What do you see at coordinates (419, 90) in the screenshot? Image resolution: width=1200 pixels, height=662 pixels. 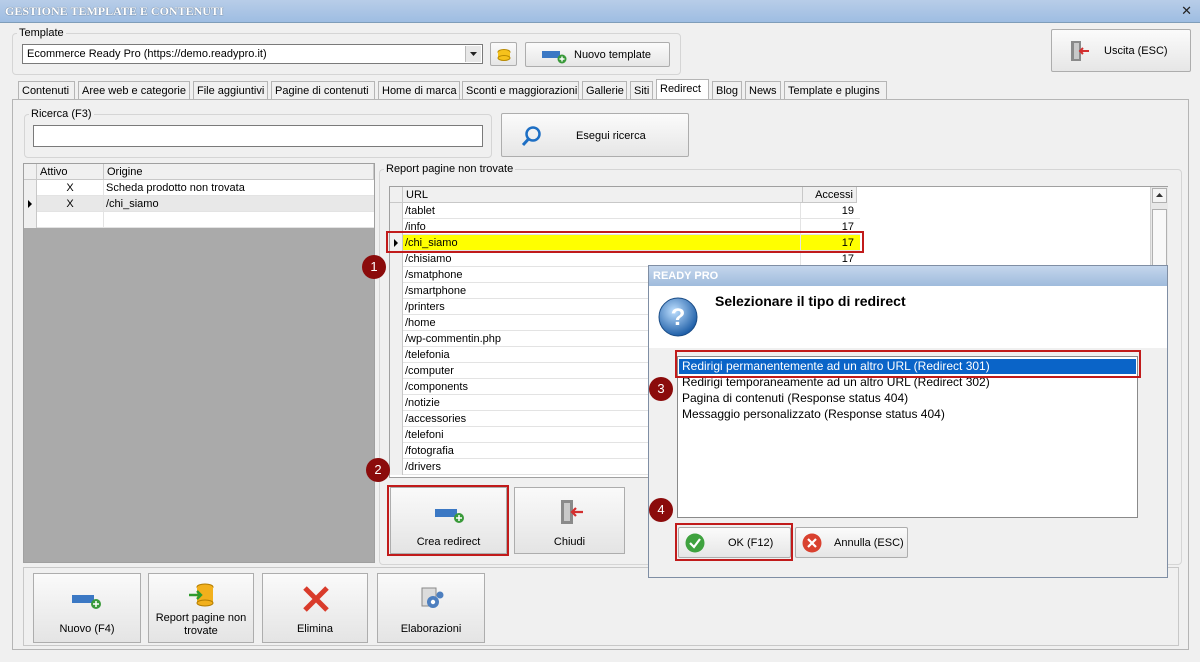 I see `tab-home-marca: Home di marca` at bounding box center [419, 90].